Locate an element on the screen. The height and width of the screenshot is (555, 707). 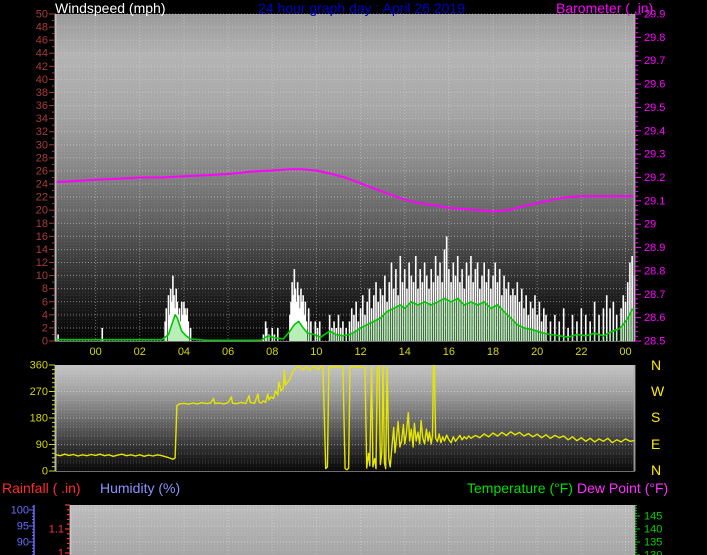
windspeed-title: Windspeed (mph) is located at coordinates (110, 8).